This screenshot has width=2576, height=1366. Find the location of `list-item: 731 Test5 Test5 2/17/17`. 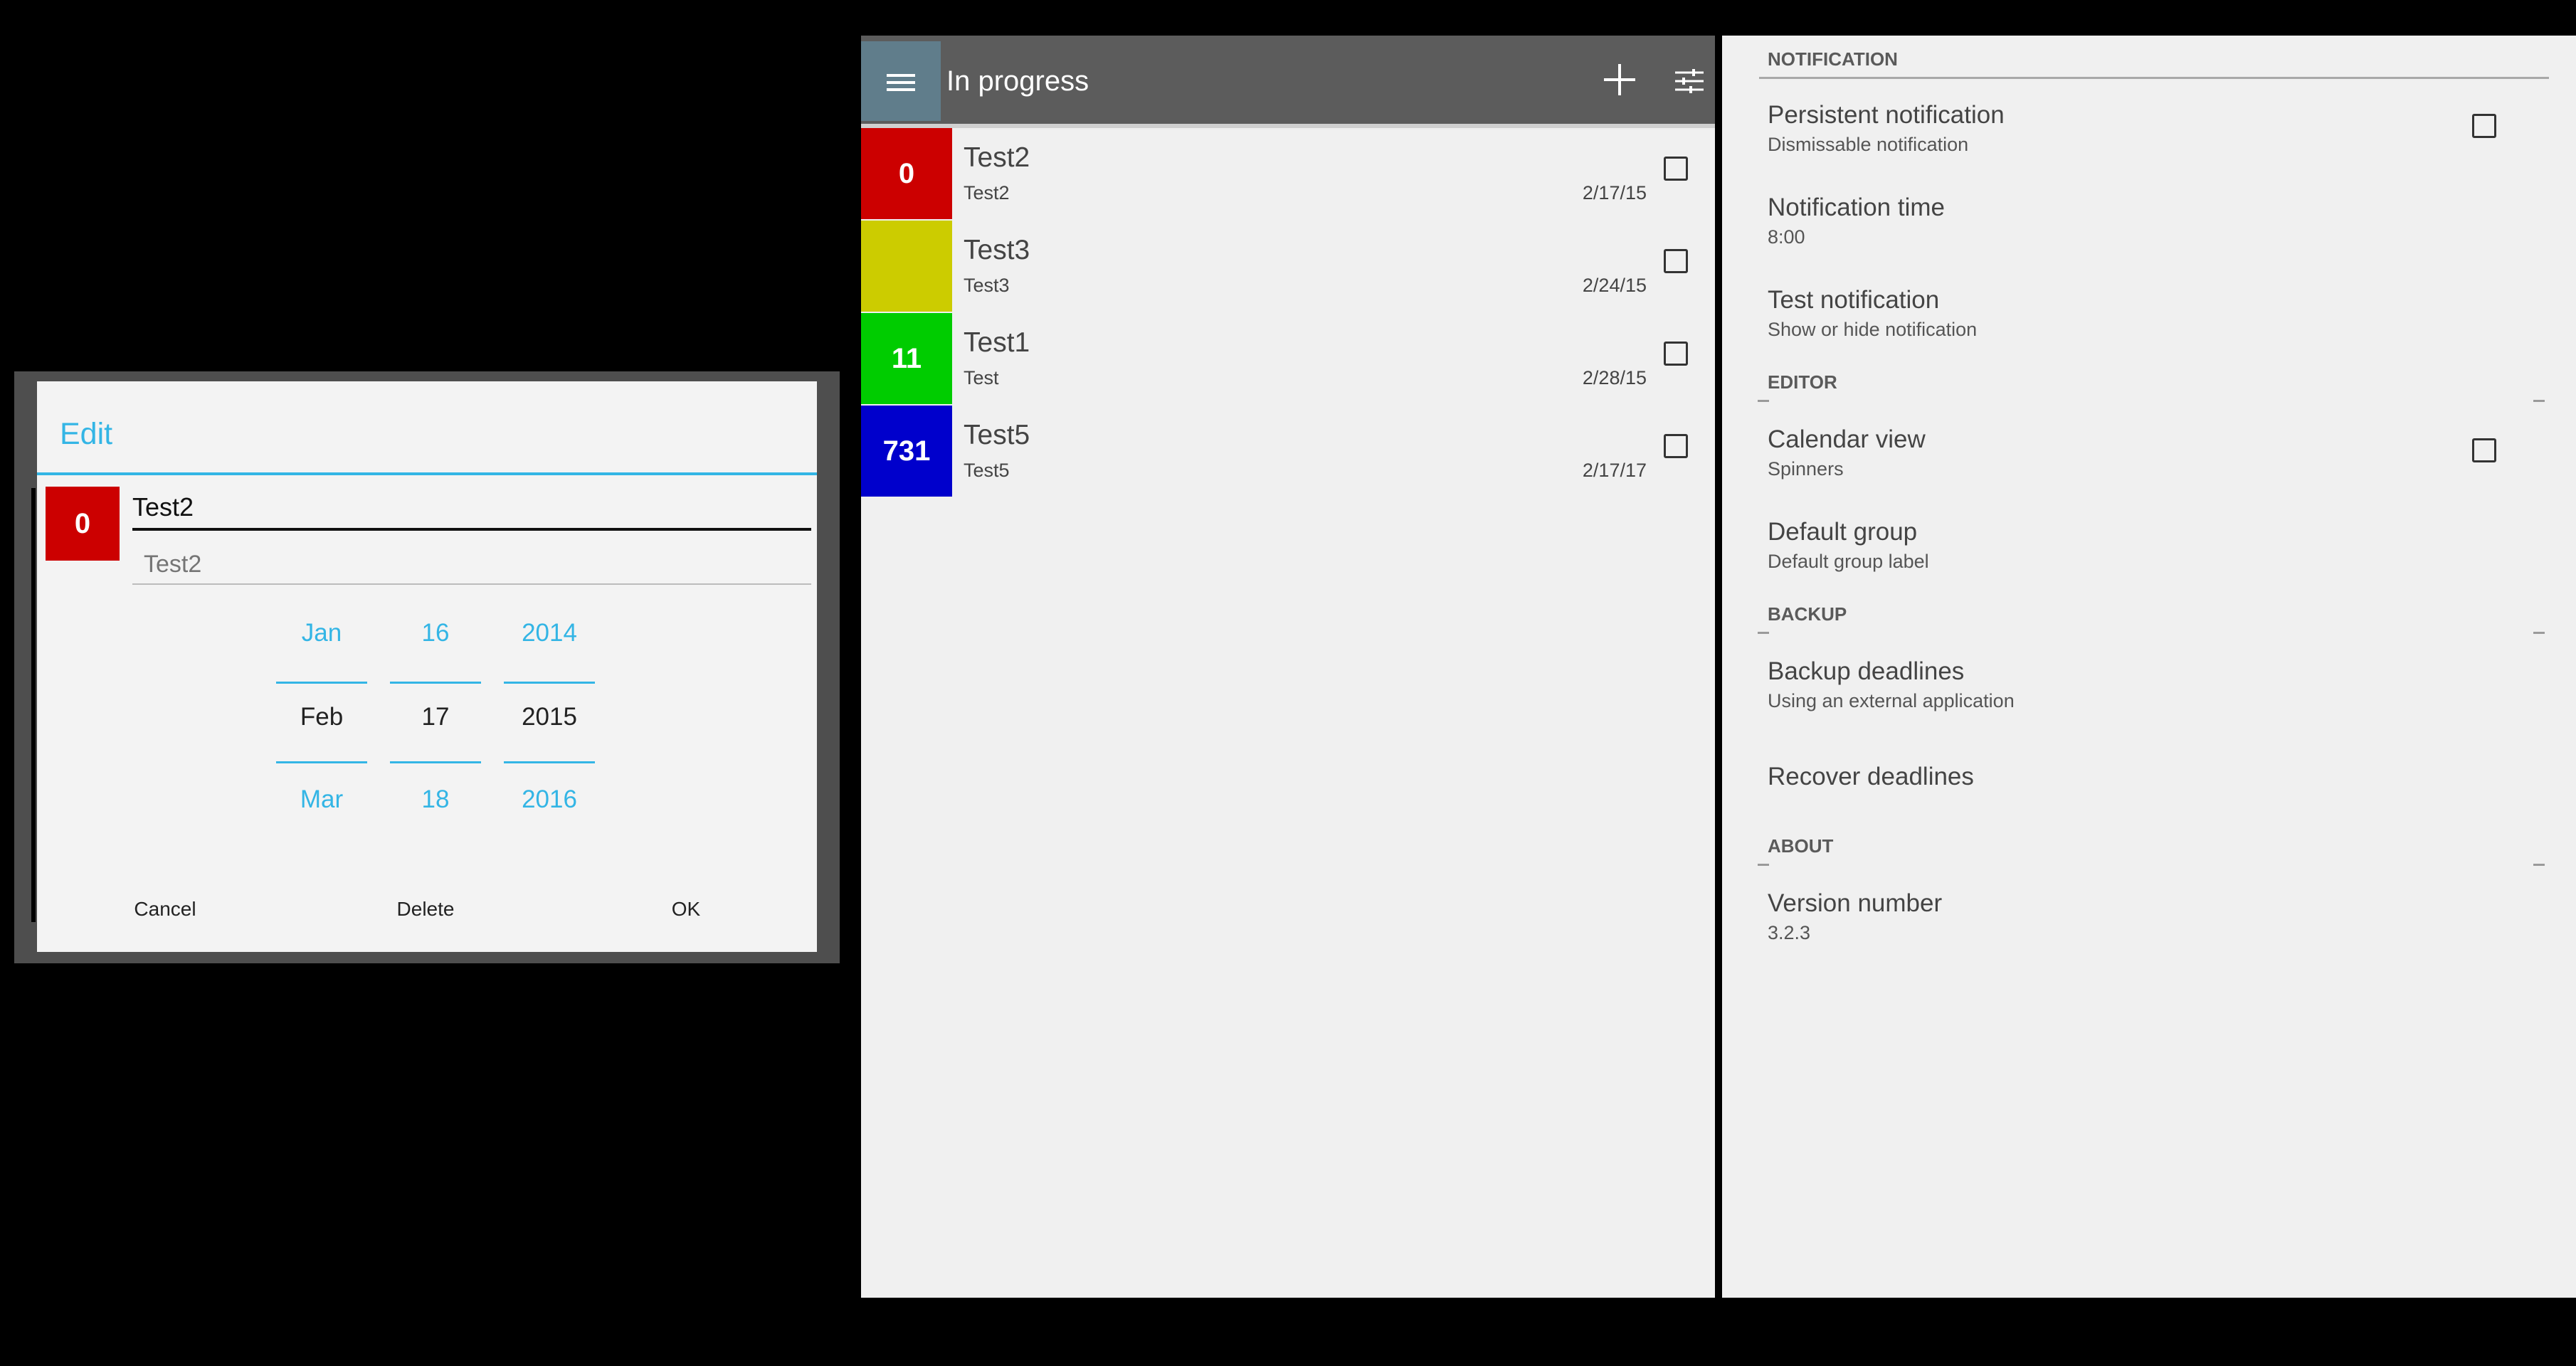

list-item: 731 Test5 Test5 2/17/17 is located at coordinates (1288, 451).